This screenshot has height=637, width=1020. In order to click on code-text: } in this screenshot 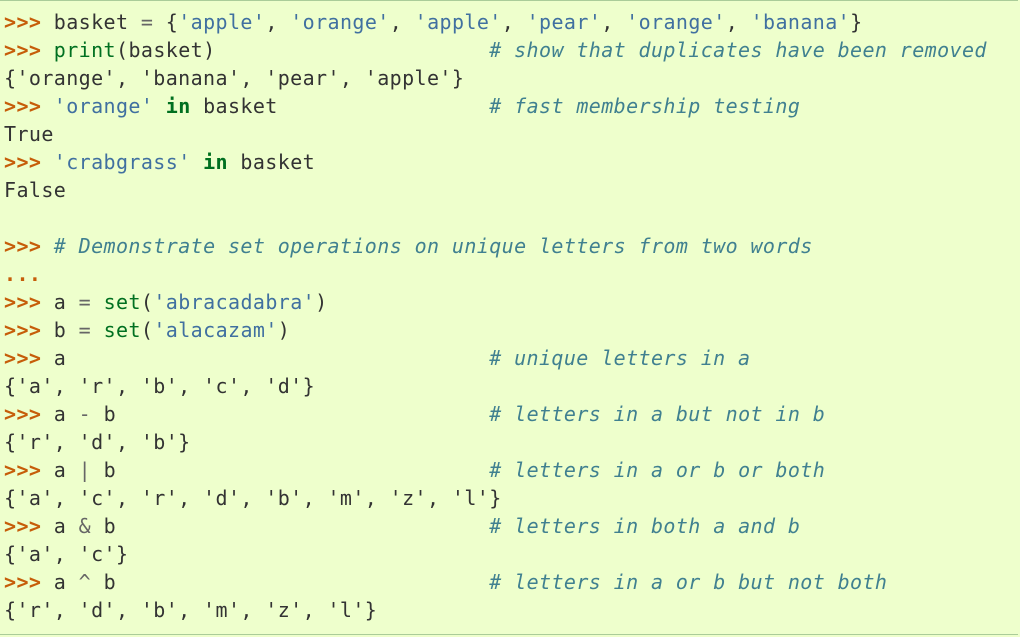, I will do `click(856, 22)`.